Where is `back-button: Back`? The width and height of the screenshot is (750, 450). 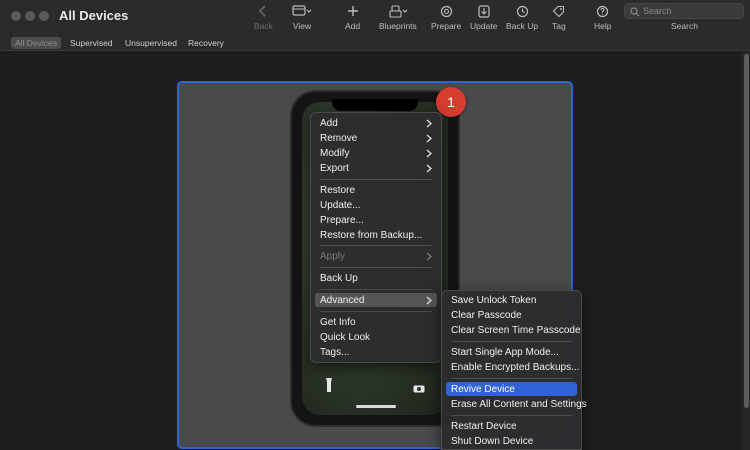 back-button: Back is located at coordinates (263, 17).